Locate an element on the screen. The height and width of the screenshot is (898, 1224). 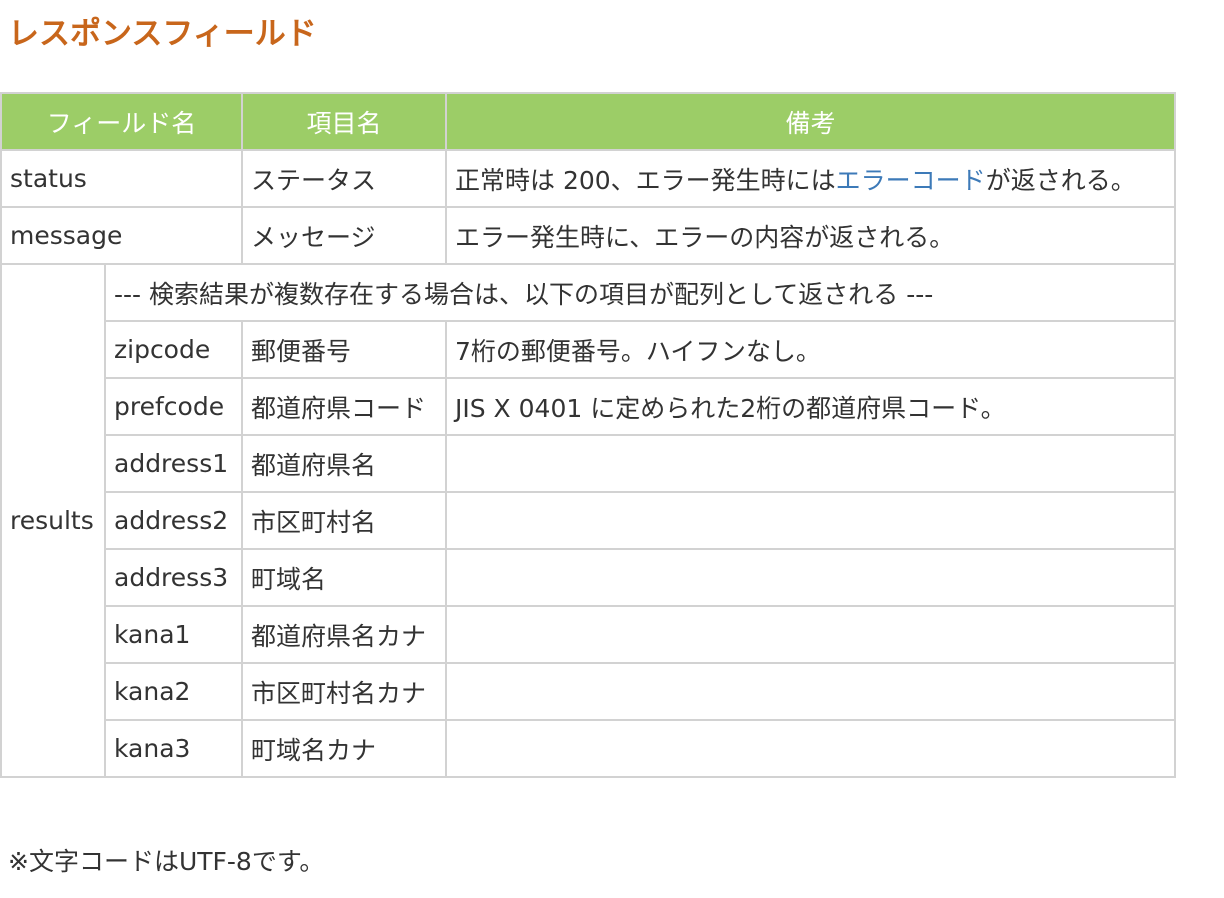
result-field: kana1 is located at coordinates (173, 634).